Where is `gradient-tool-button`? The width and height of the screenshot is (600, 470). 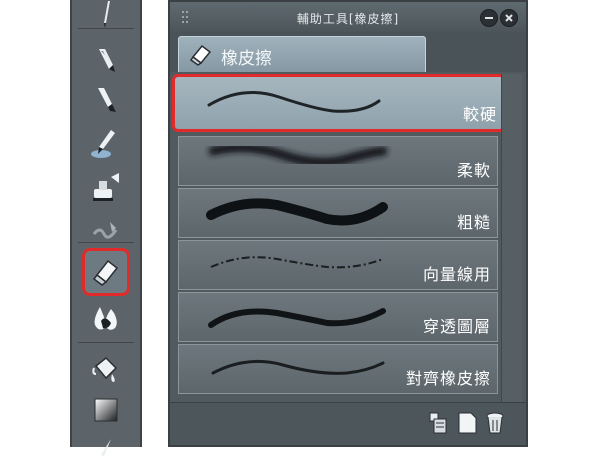 gradient-tool-button is located at coordinates (106, 410).